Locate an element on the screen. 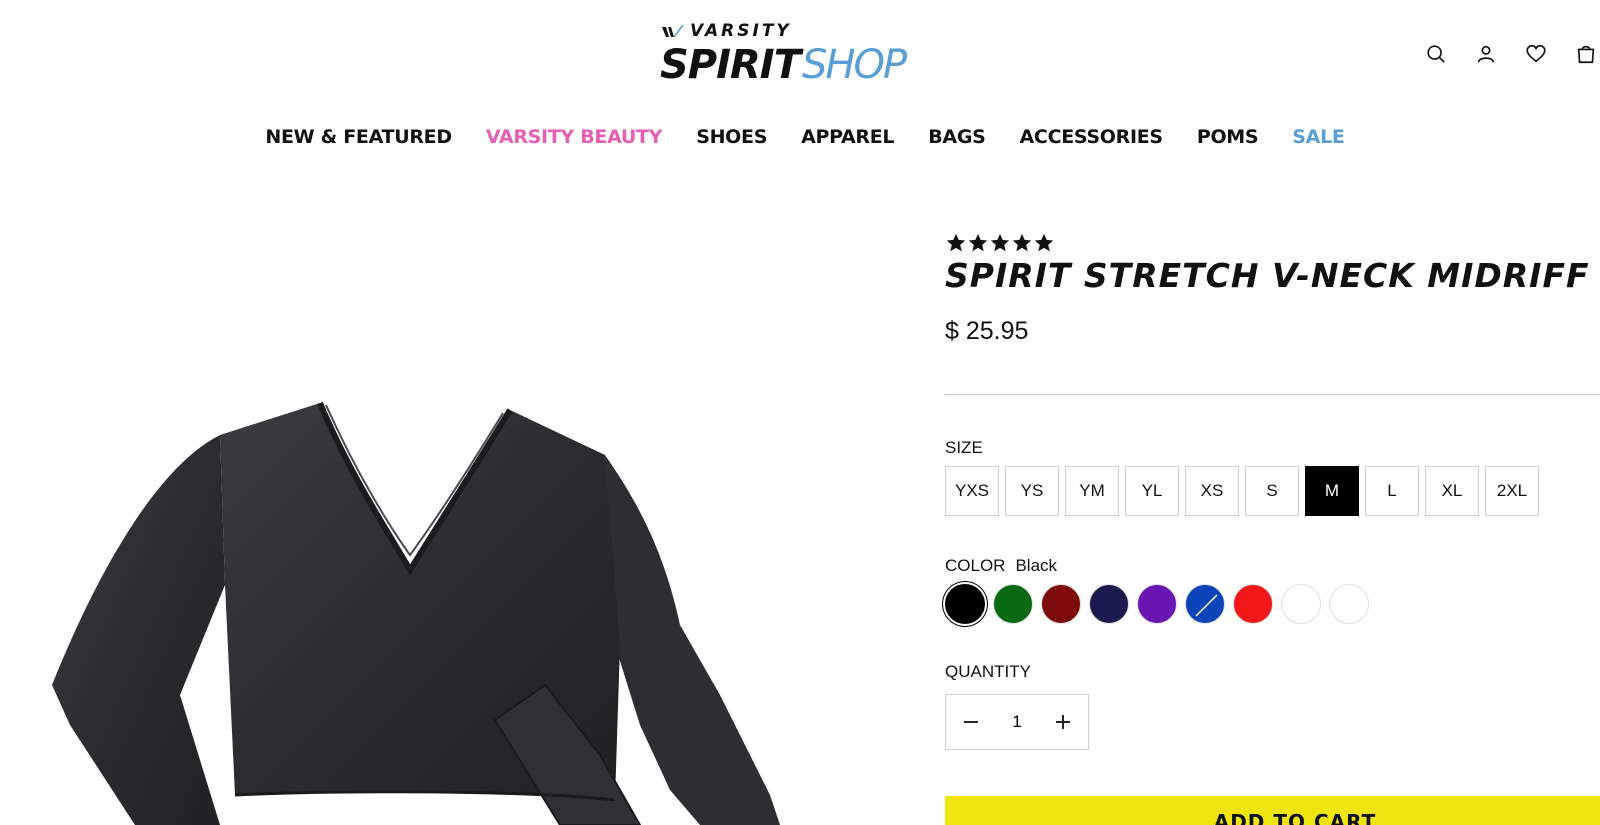 The width and height of the screenshot is (1600, 825). size-option: YL is located at coordinates (1152, 491).